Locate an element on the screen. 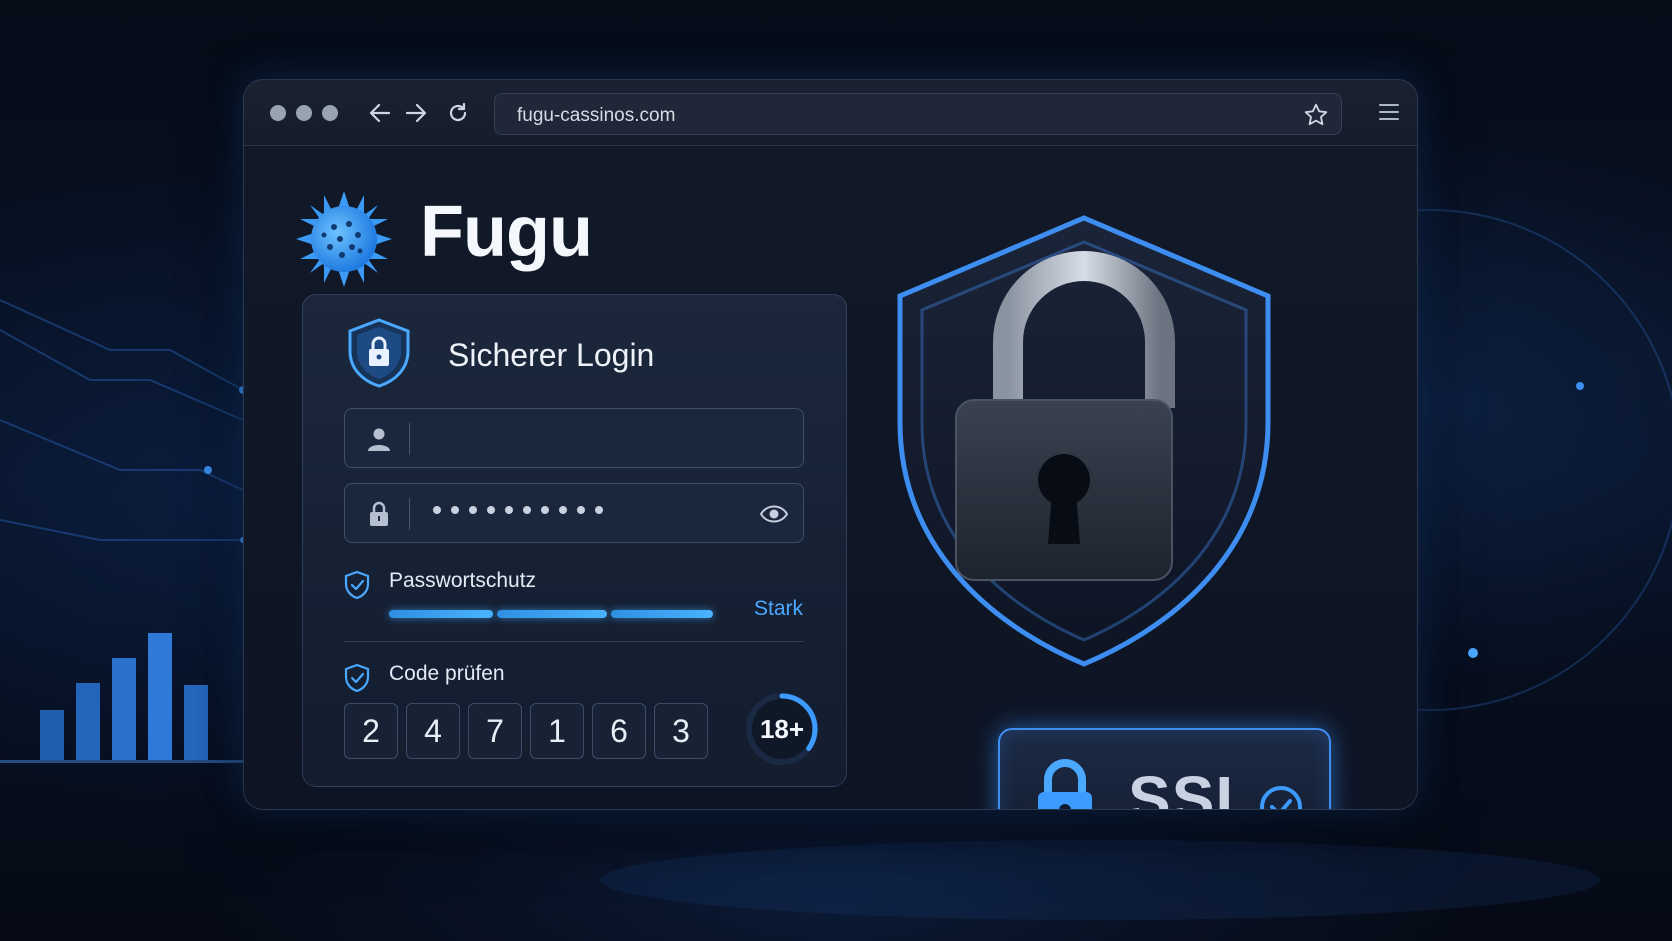 The image size is (1672, 941). password-protection-label: Passwortschutz is located at coordinates (463, 580).